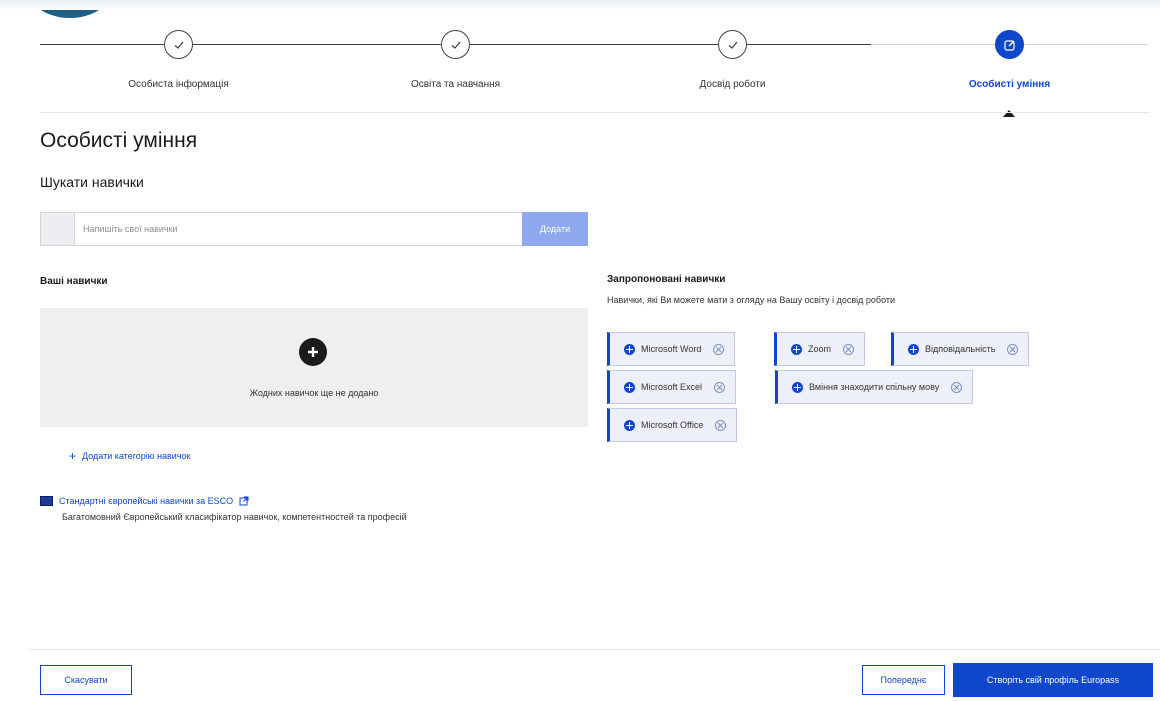 This screenshot has width=1160, height=701. I want to click on suggested-skill-chip: Microsoft Word, so click(671, 349).